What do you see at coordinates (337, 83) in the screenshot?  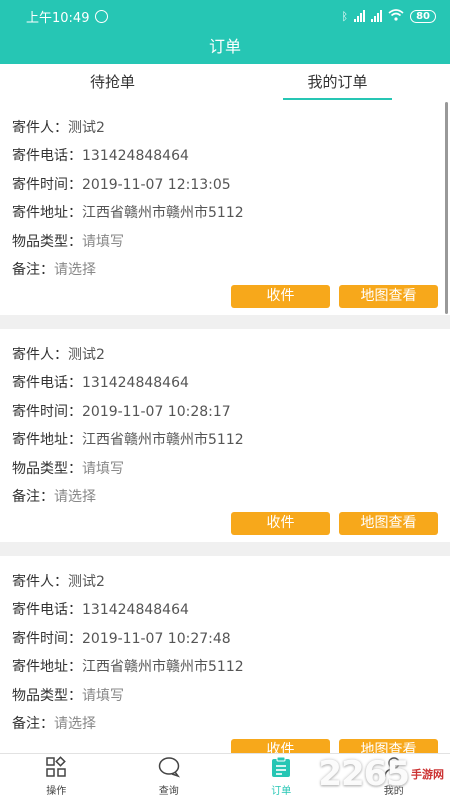 I see `tab-my-orders: 我的订单` at bounding box center [337, 83].